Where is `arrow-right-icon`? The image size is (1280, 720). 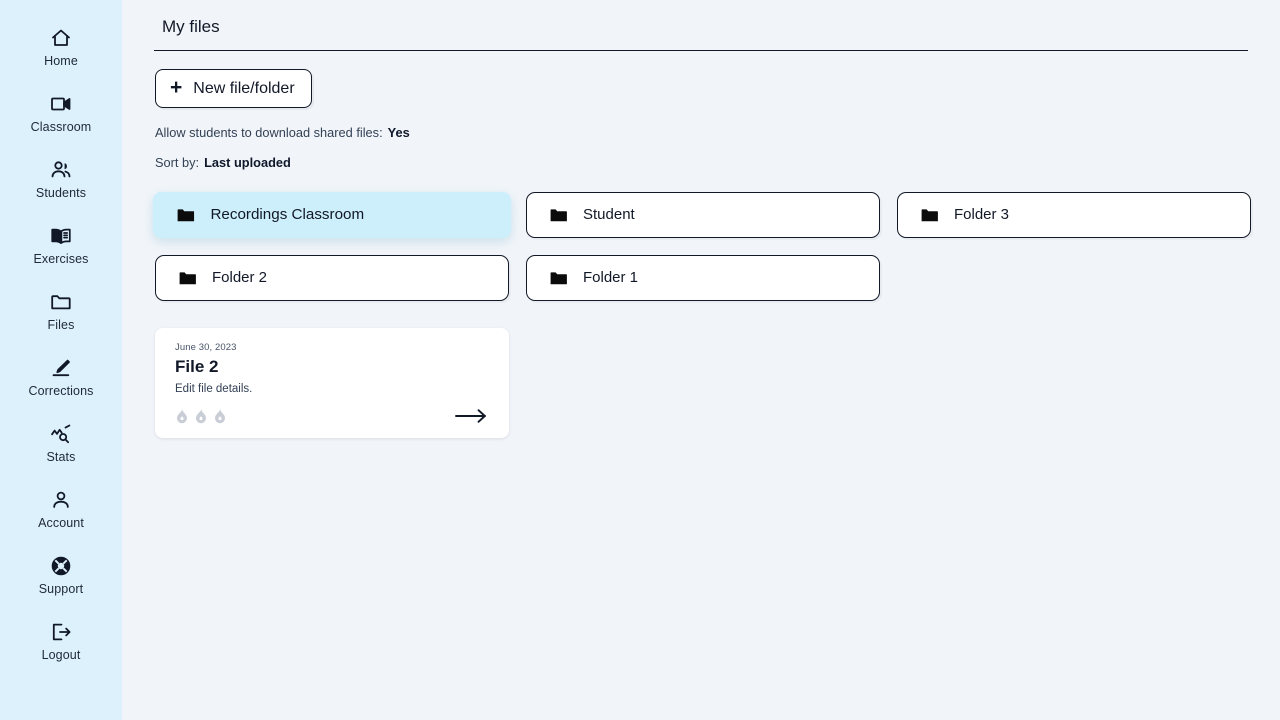
arrow-right-icon is located at coordinates (471, 416).